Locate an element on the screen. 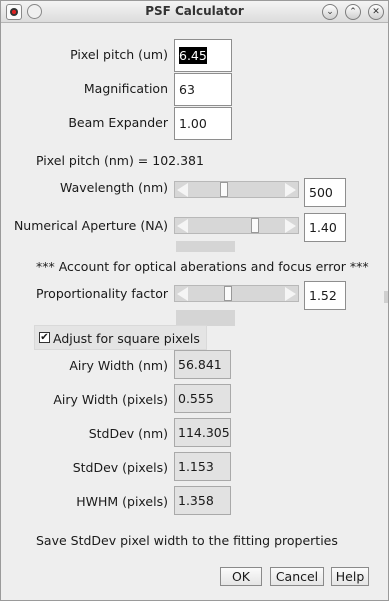  beam-expander-label: Beam Expander is located at coordinates (118, 122).